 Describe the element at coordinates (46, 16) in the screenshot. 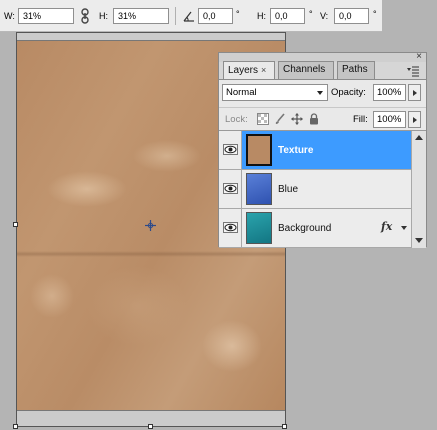

I see `width-field: 31%` at that location.